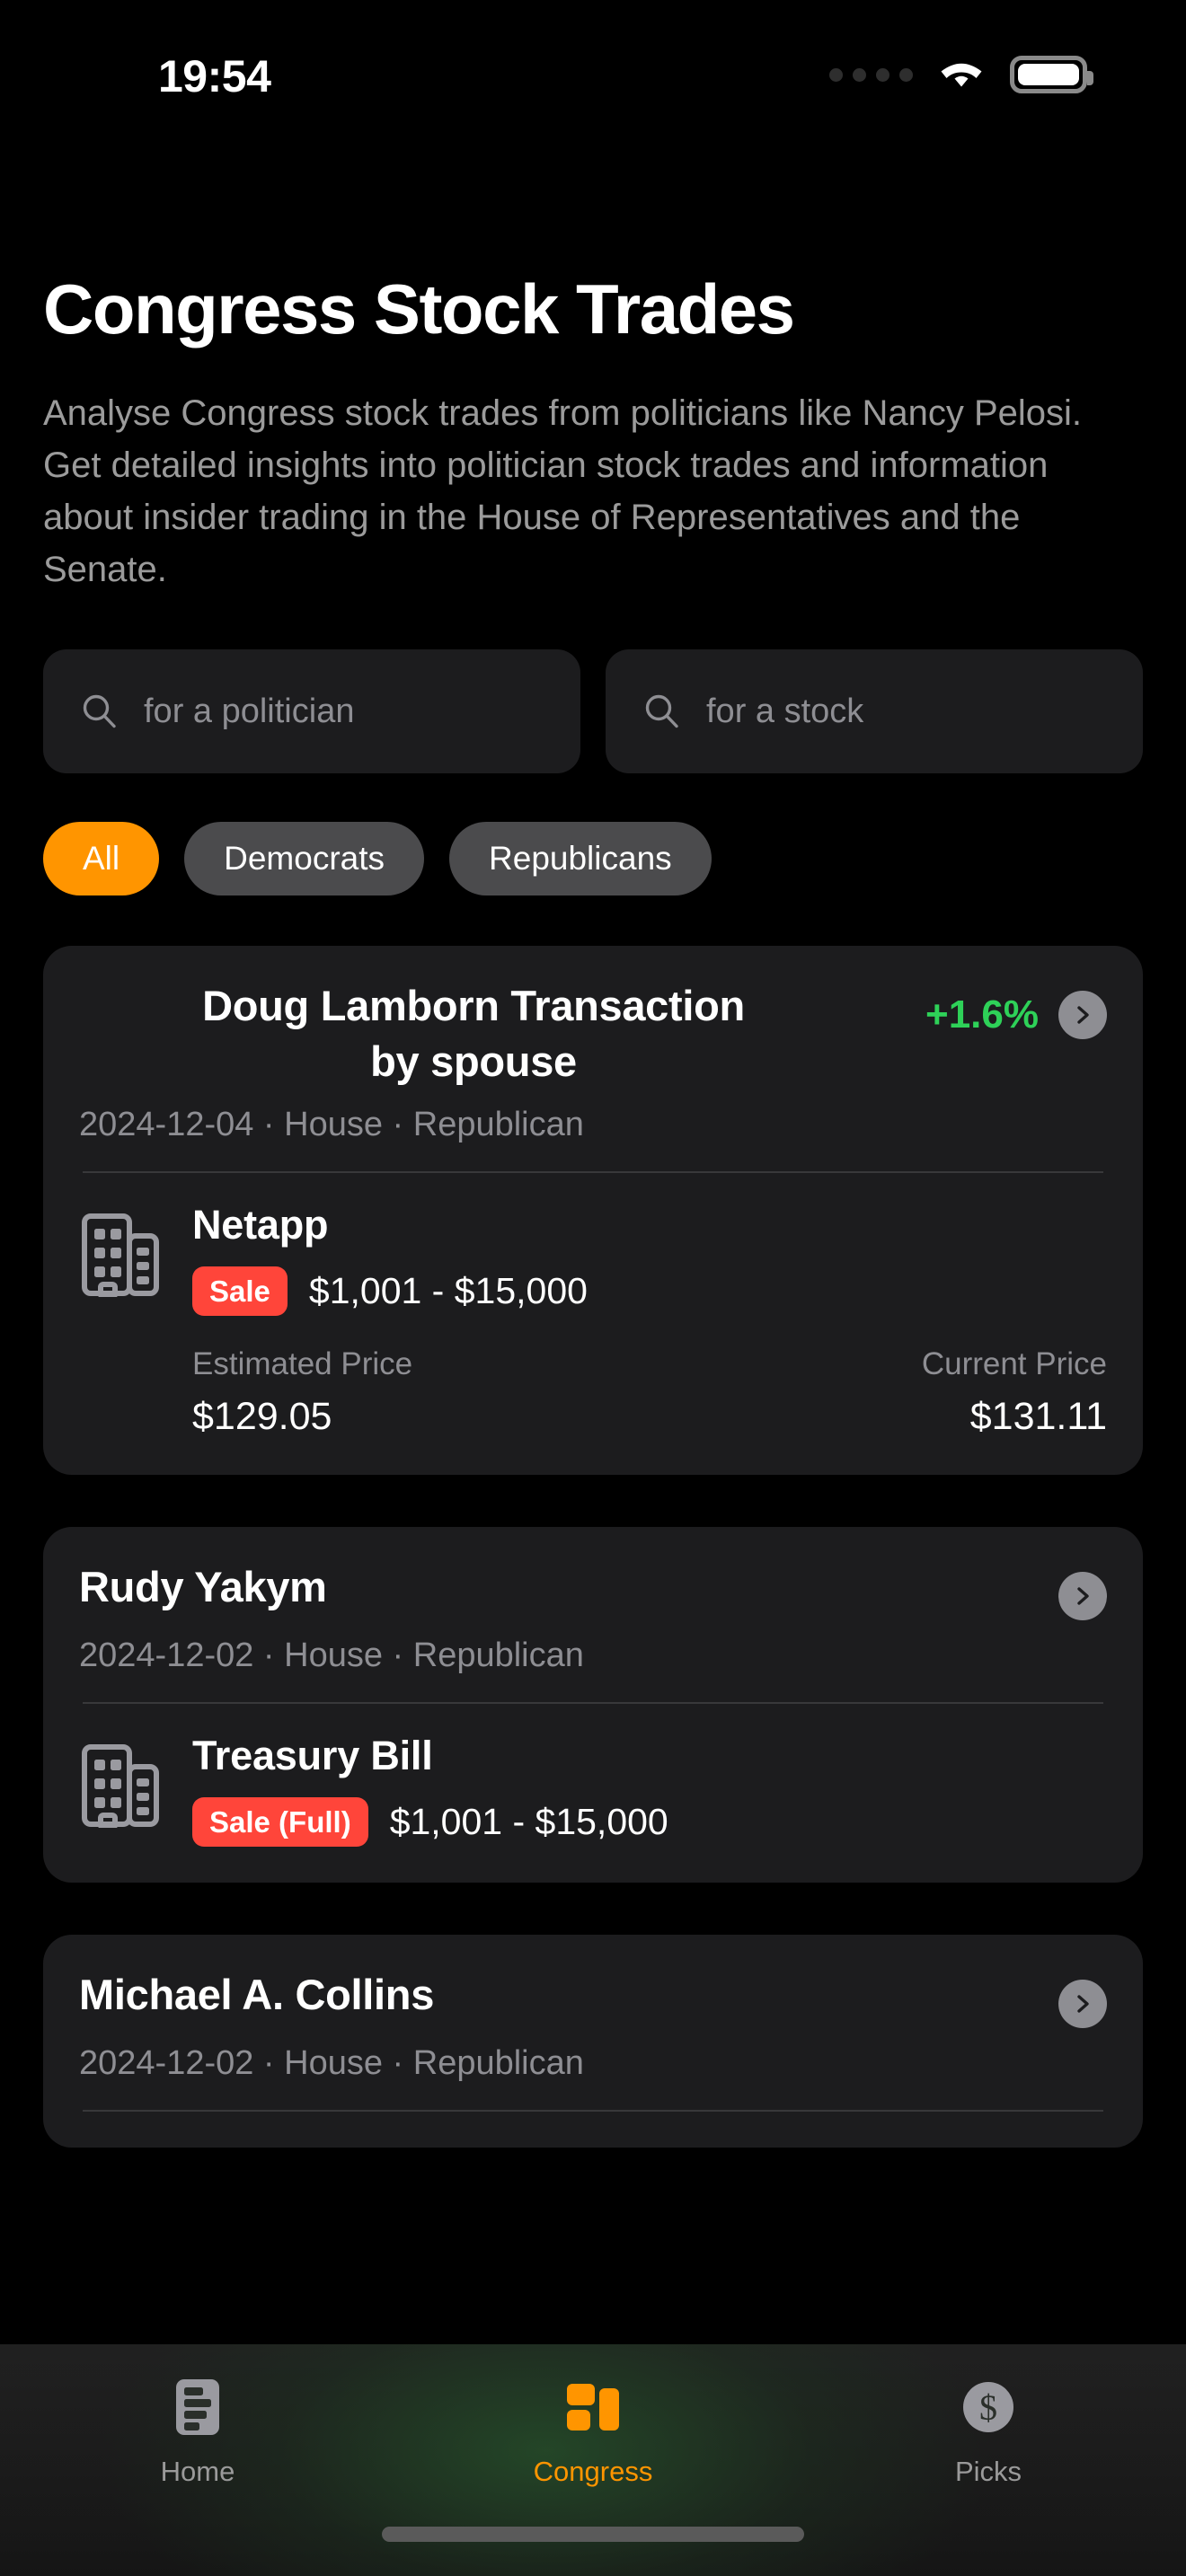  I want to click on politician-search-field: for a politician, so click(311, 711).